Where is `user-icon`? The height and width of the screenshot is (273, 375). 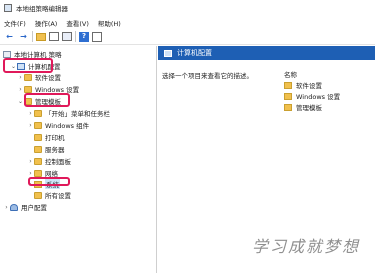
user-icon is located at coordinates (14, 207).